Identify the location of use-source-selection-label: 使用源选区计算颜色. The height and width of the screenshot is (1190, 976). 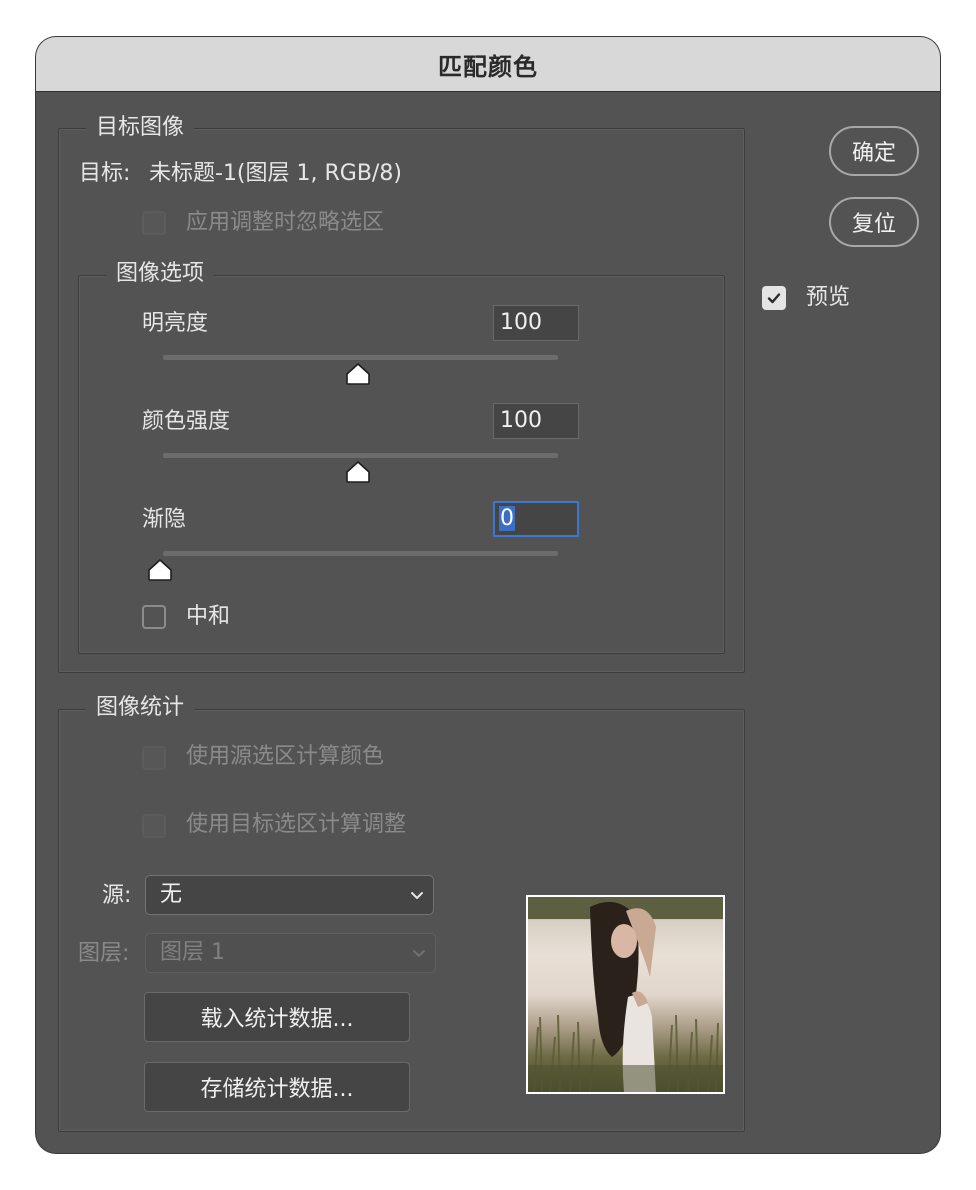
(285, 756).